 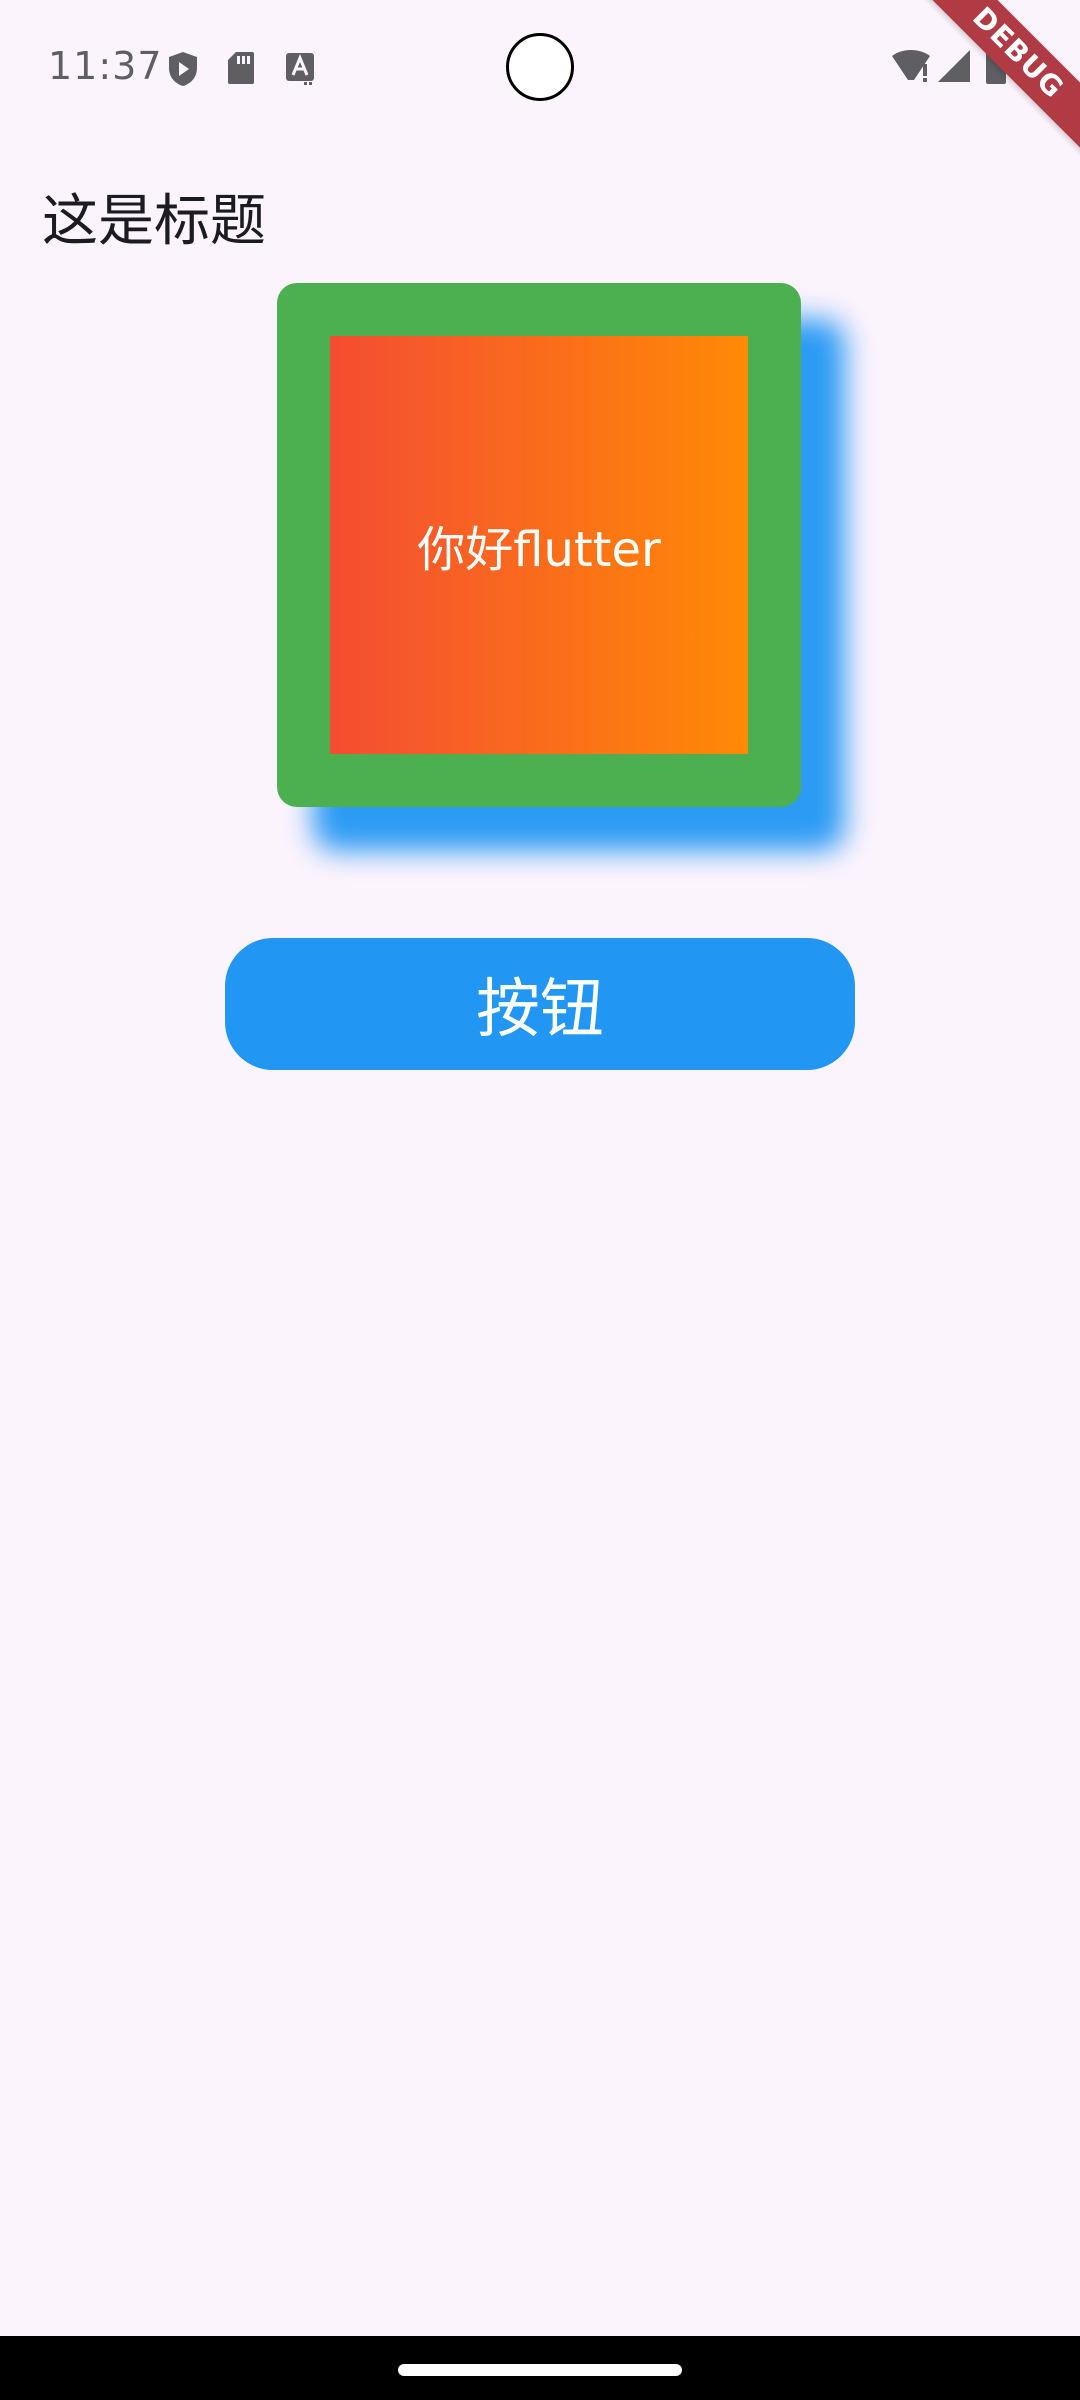 I want to click on card-container: 你好flutter, so click(x=539, y=545).